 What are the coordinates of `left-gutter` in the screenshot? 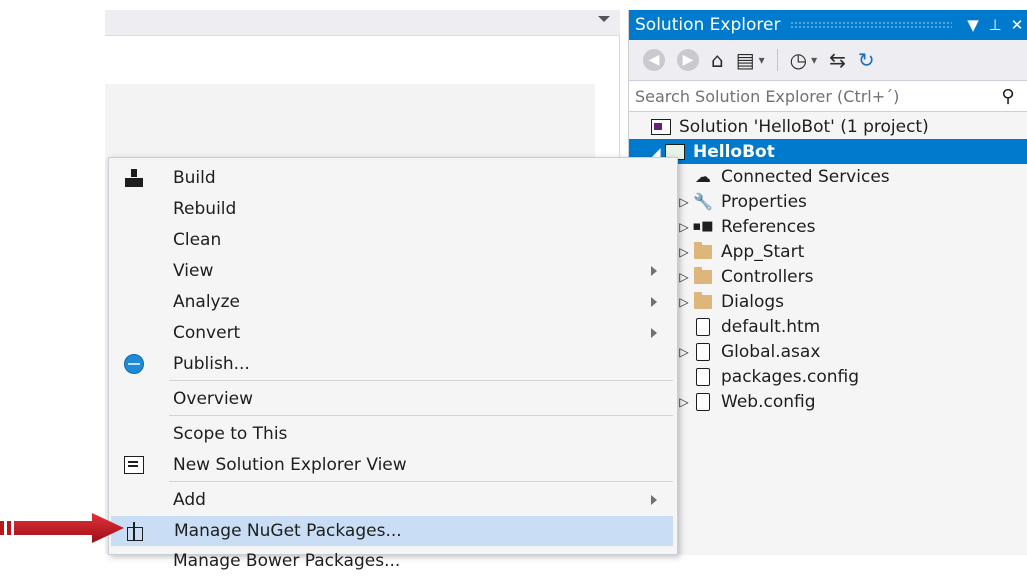 It's located at (52, 277).